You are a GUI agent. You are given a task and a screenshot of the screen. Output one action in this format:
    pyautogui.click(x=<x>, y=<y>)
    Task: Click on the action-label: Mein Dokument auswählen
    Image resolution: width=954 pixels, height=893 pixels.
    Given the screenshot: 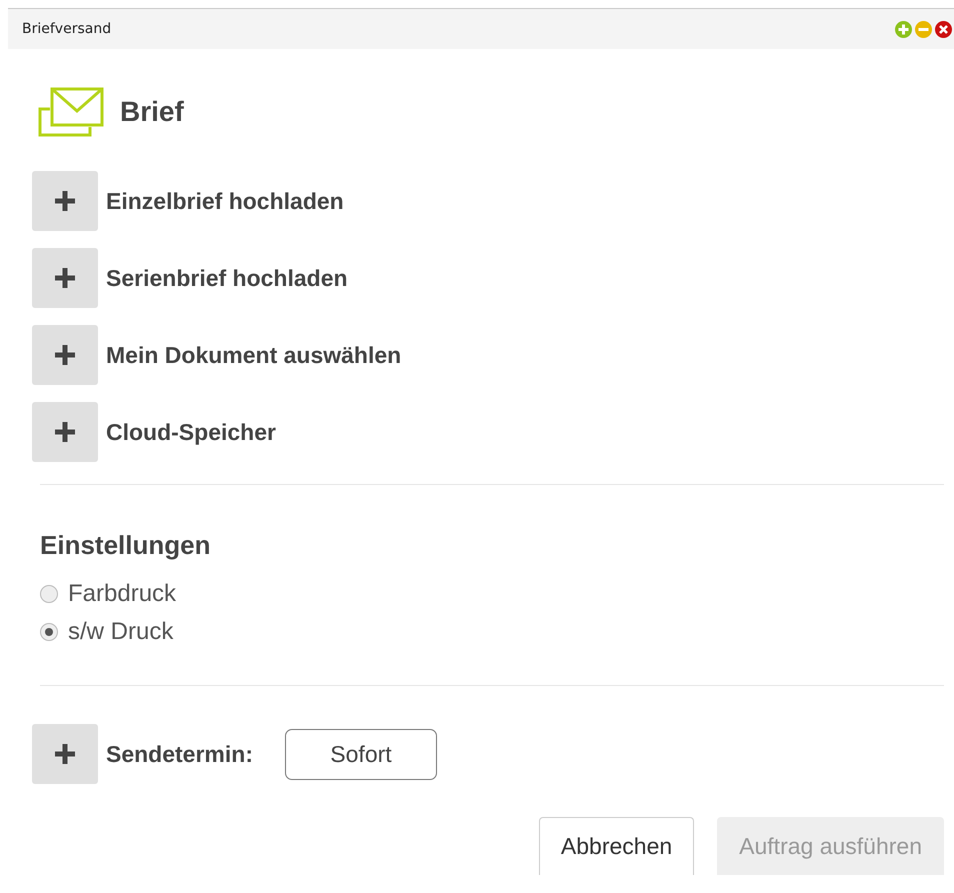 What is the action you would take?
    pyautogui.click(x=254, y=355)
    